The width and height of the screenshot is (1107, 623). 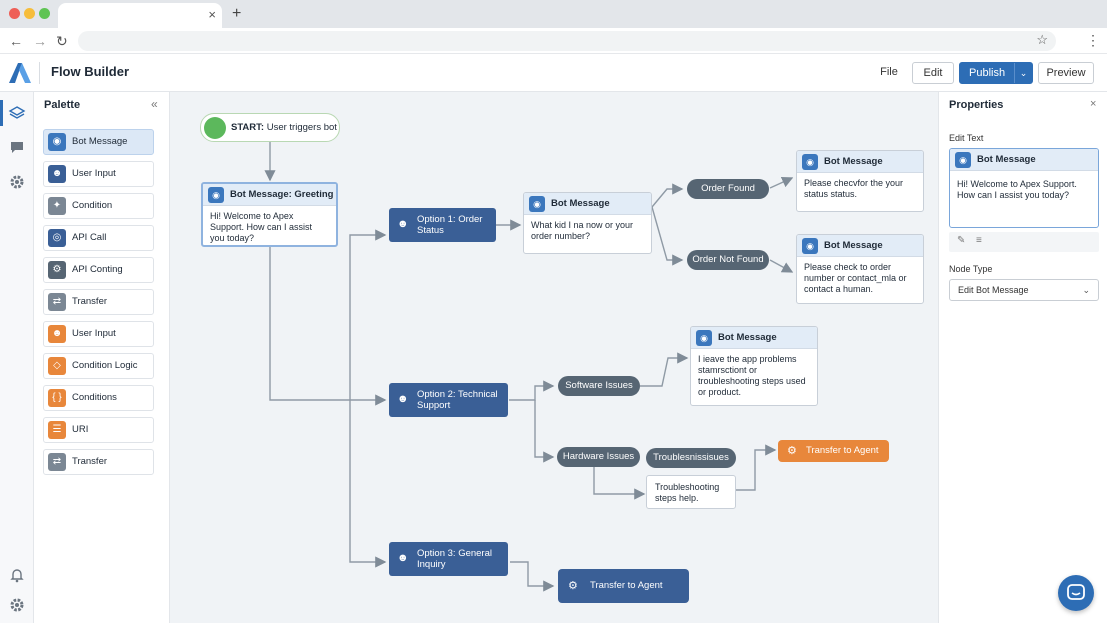 What do you see at coordinates (976, 105) in the screenshot?
I see `properties-title: Properties` at bounding box center [976, 105].